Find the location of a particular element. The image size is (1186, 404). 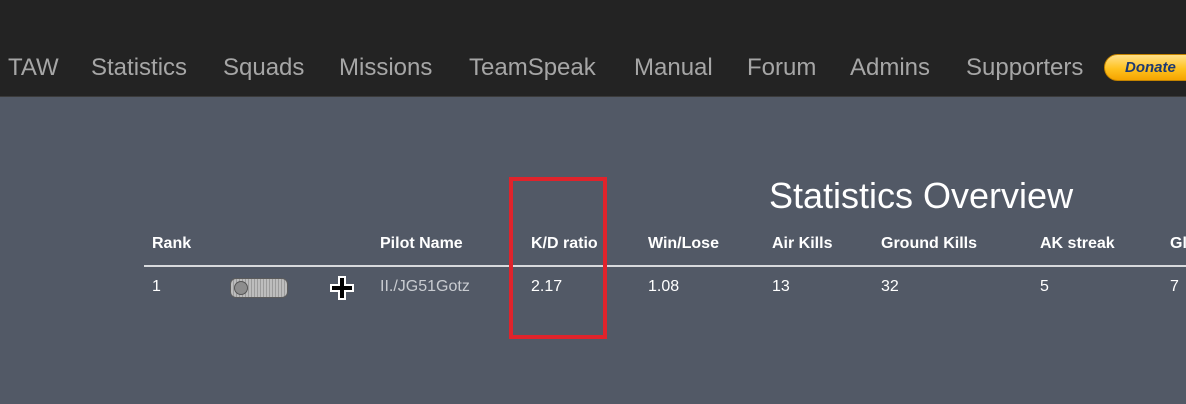

header-pilot-name: Pilot Name is located at coordinates (421, 244).